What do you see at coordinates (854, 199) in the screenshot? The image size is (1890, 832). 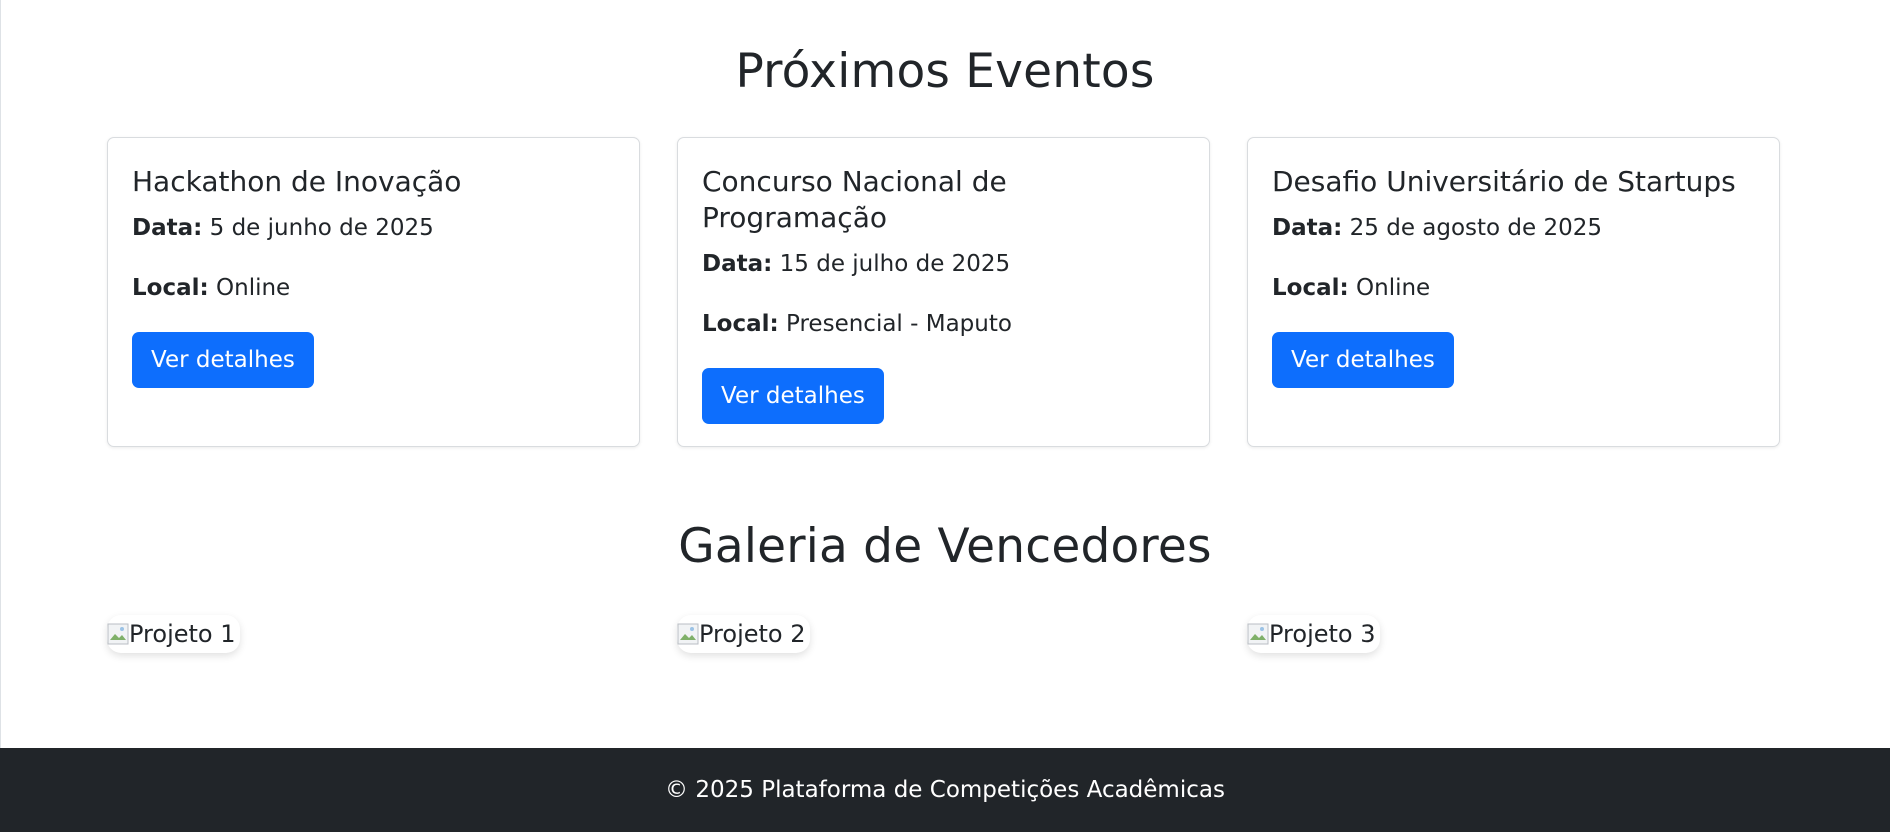 I see `event-title: Concurso Nacional de Programação` at bounding box center [854, 199].